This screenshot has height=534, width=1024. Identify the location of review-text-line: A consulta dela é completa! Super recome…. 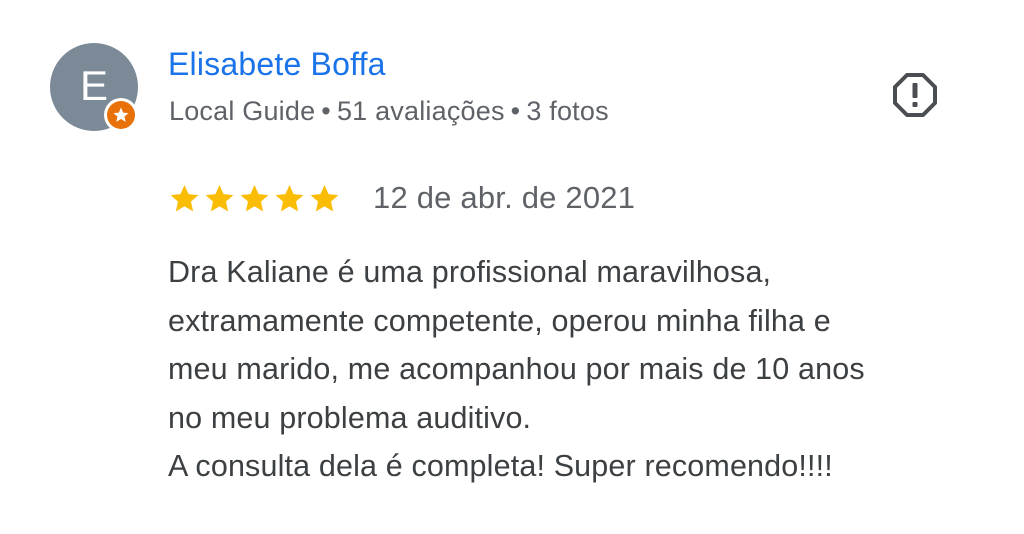
(500, 466).